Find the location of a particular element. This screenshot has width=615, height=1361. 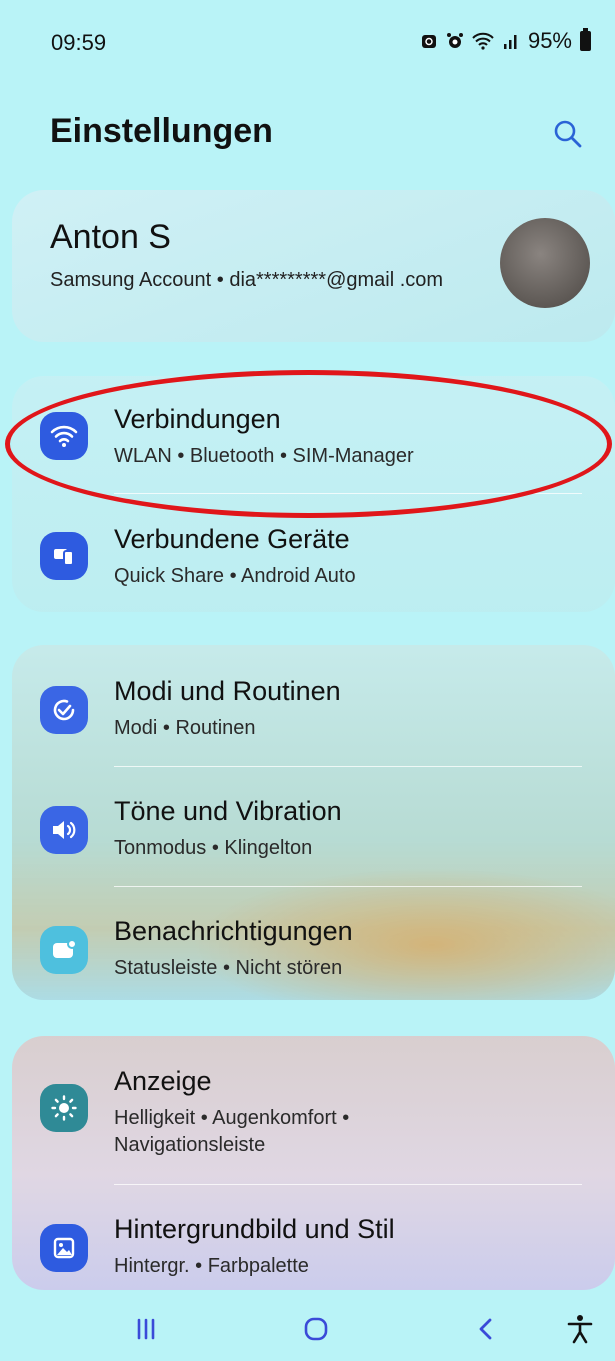

search-icon is located at coordinates (568, 134).